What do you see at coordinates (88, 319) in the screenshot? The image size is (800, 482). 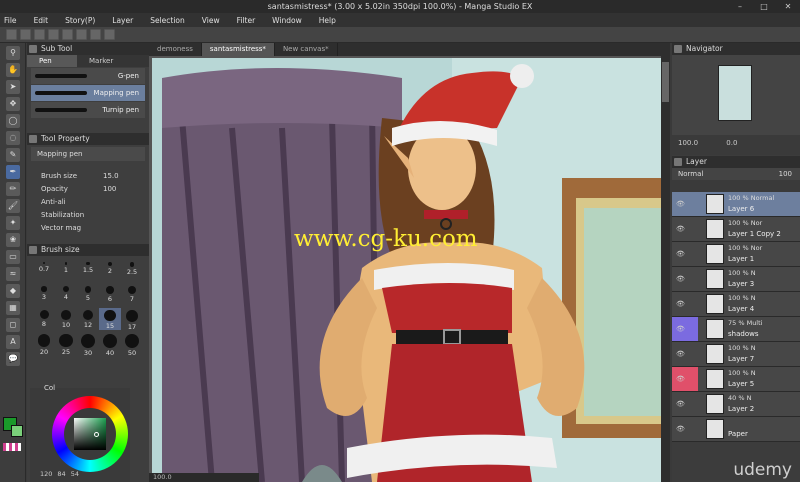 I see `brush-size-preset: 12` at bounding box center [88, 319].